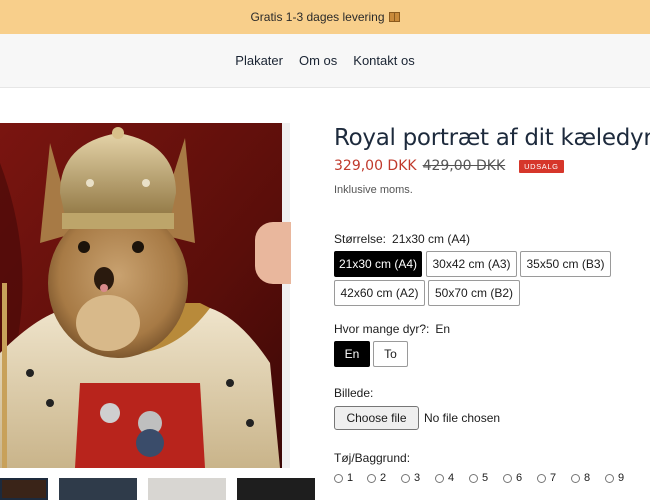 This screenshot has width=650, height=500. Describe the element at coordinates (464, 166) in the screenshot. I see `compare-price: 429,00 DKK` at that location.